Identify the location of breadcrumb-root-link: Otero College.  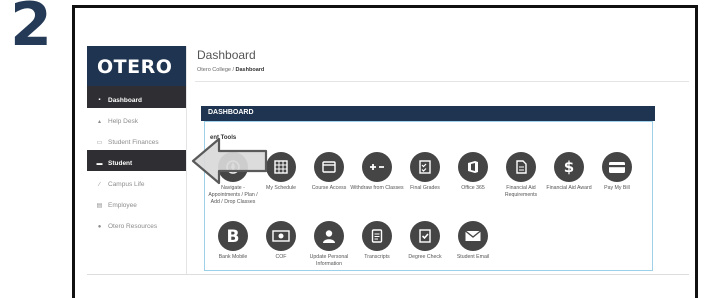
(214, 70).